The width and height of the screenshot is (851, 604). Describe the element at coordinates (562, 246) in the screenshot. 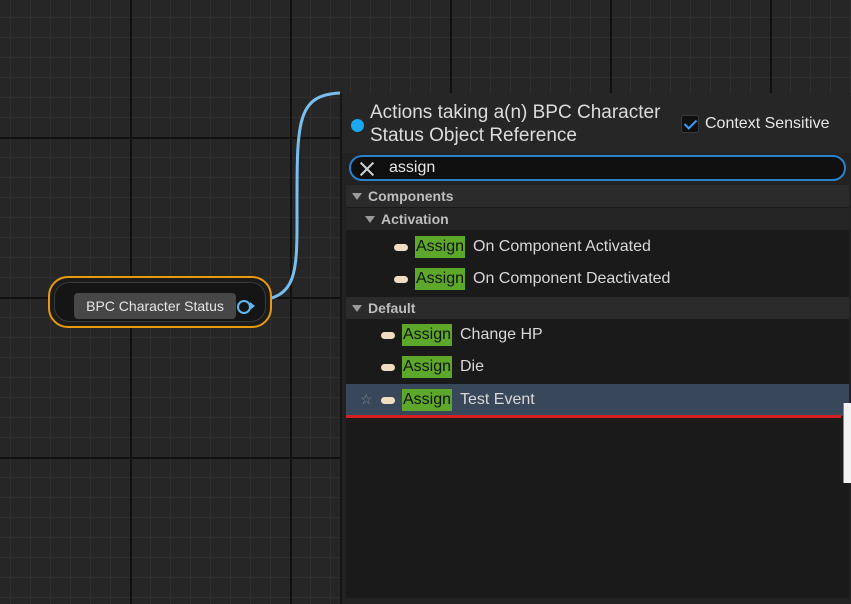

I see `item-label: On Component Activated` at that location.